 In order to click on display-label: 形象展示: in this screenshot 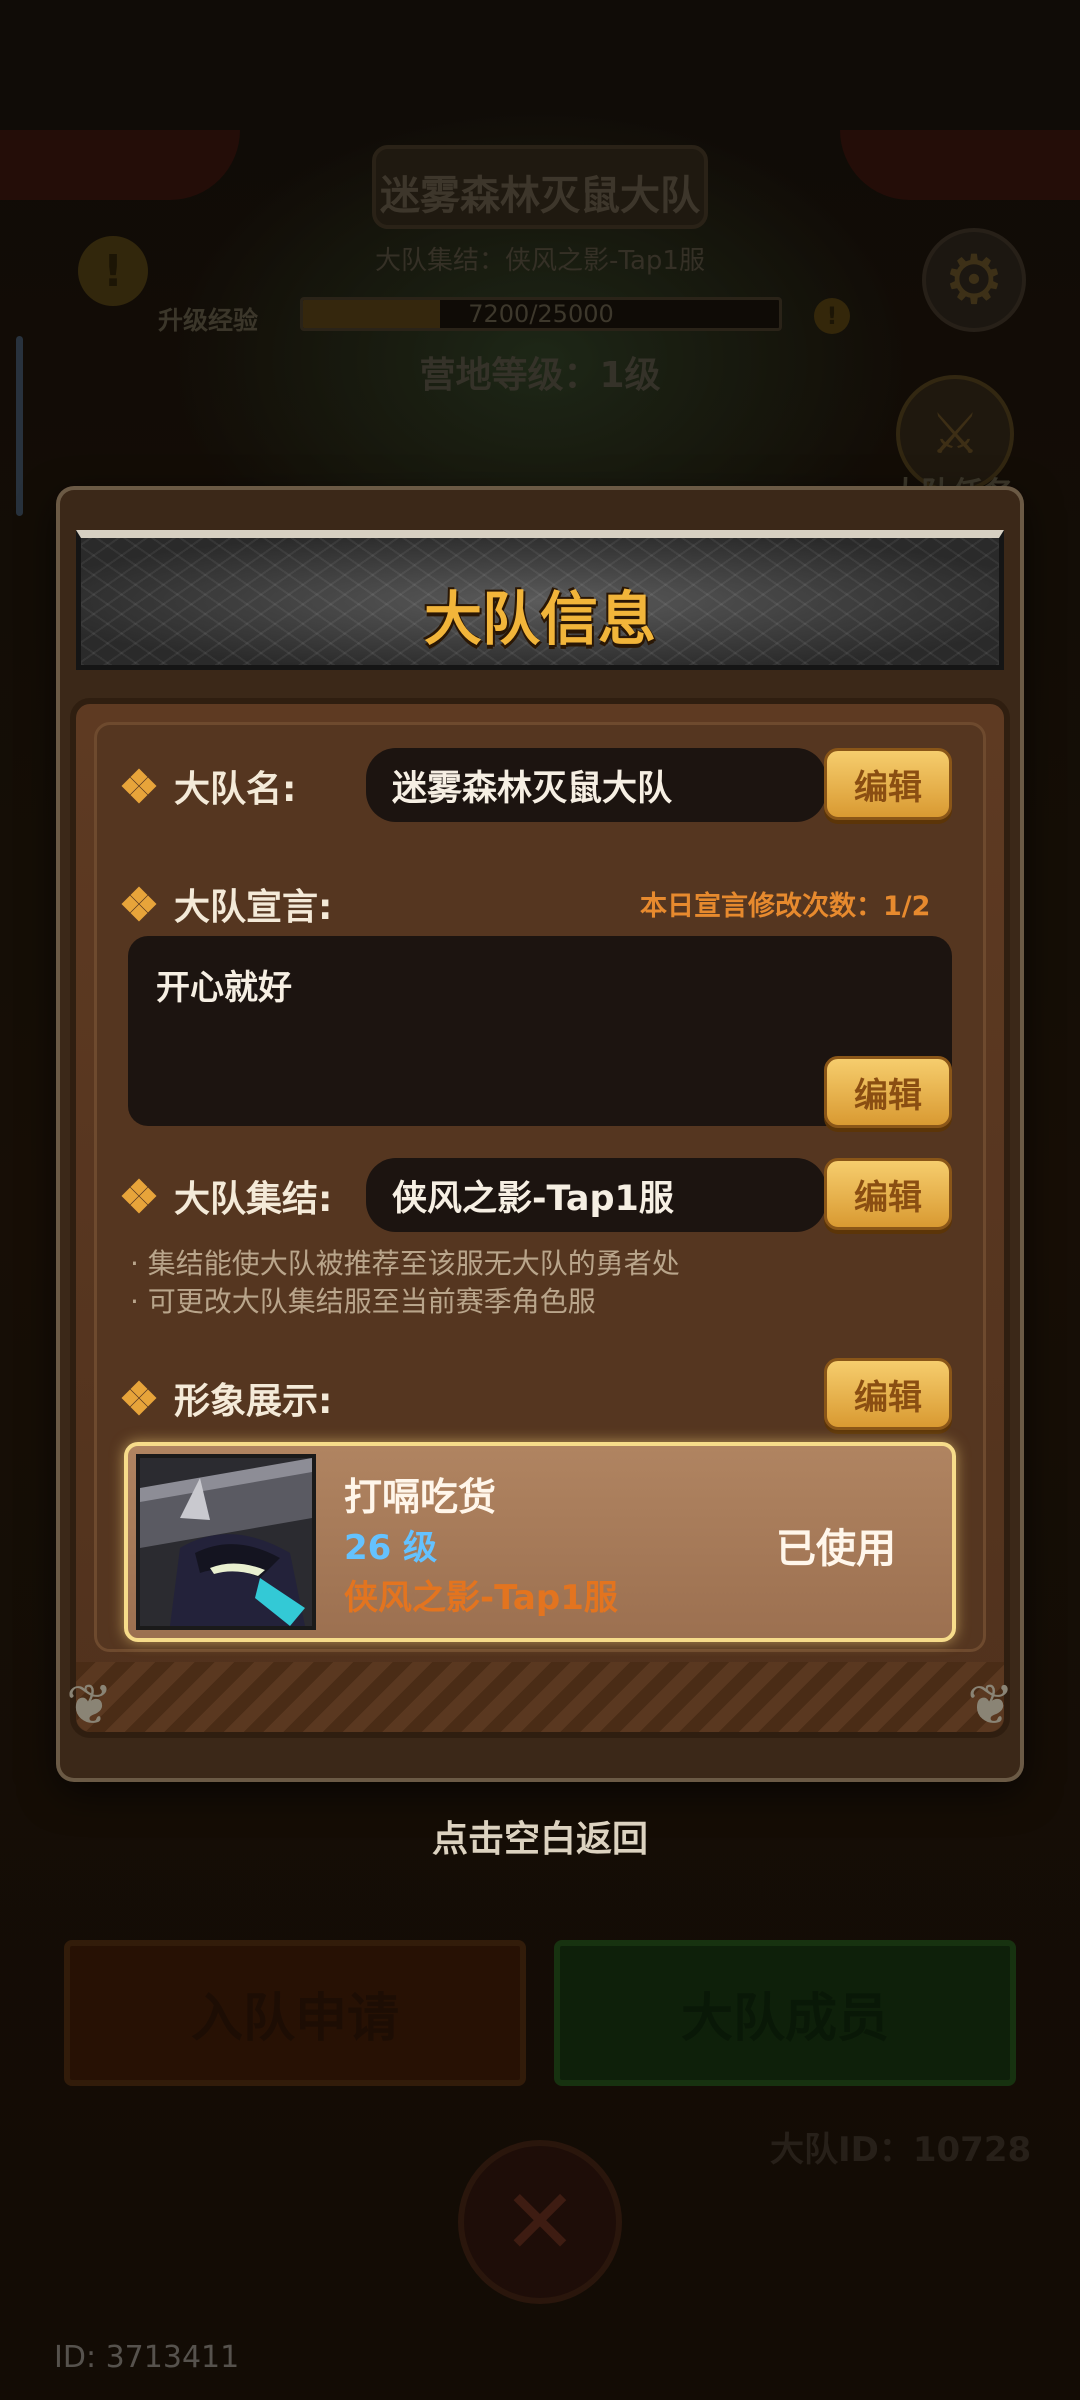, I will do `click(253, 1401)`.